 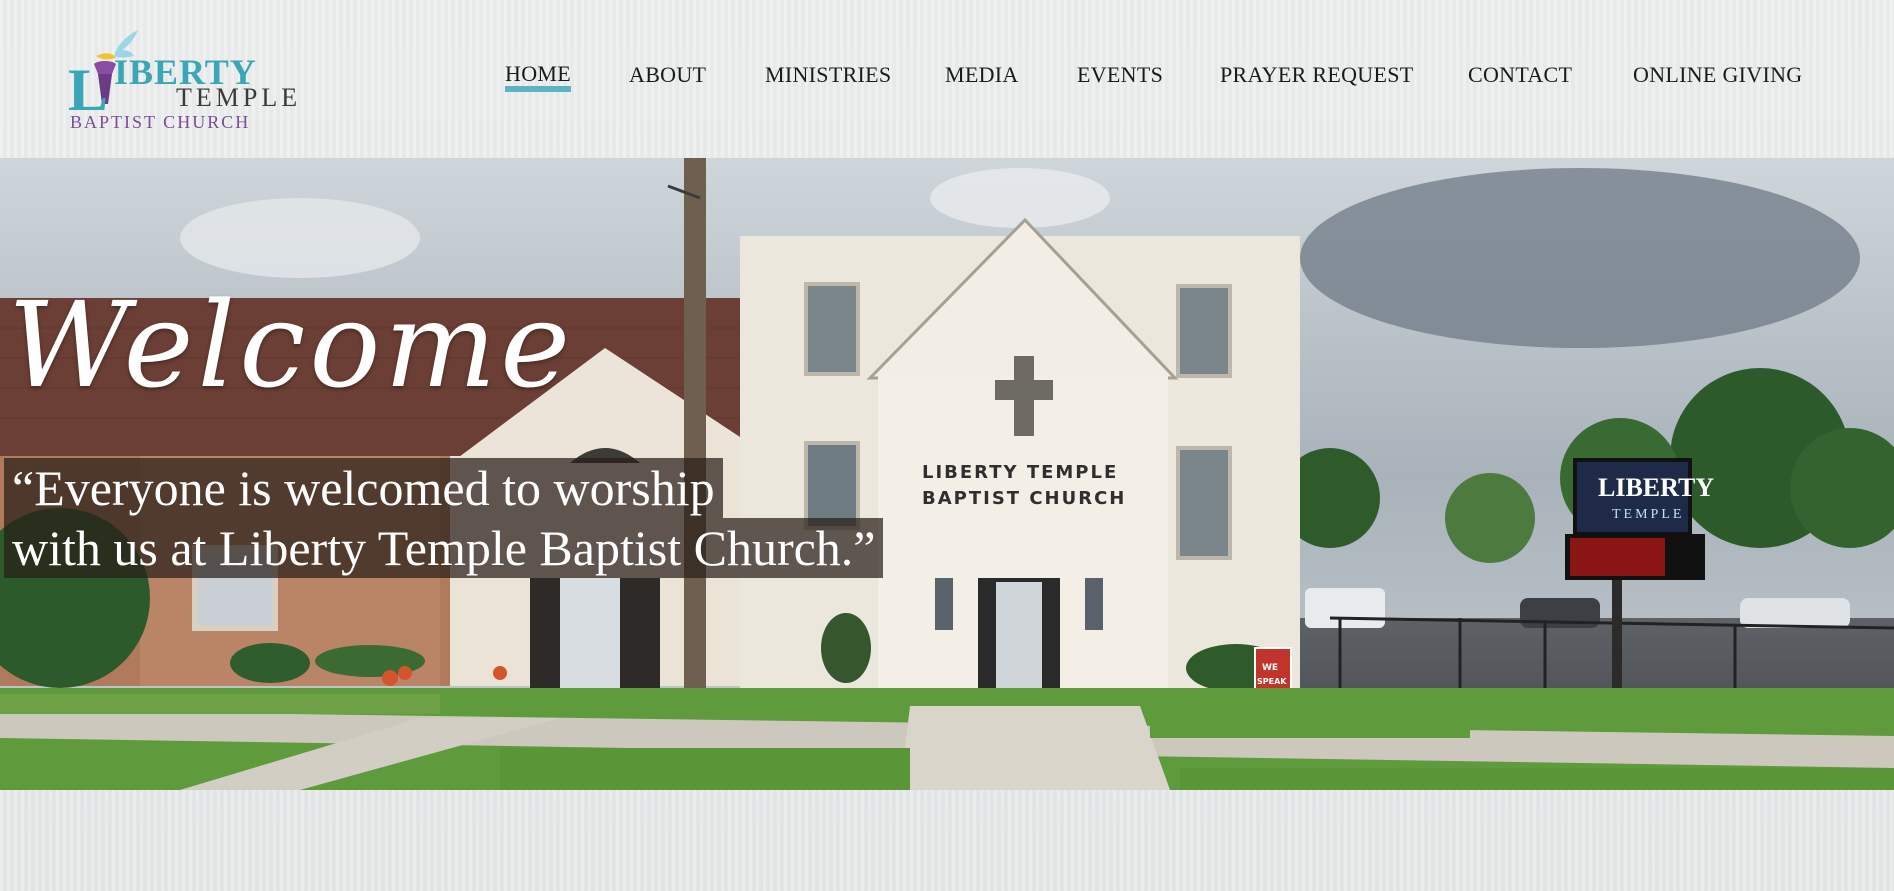 What do you see at coordinates (667, 75) in the screenshot?
I see `nav-about: ABOUT` at bounding box center [667, 75].